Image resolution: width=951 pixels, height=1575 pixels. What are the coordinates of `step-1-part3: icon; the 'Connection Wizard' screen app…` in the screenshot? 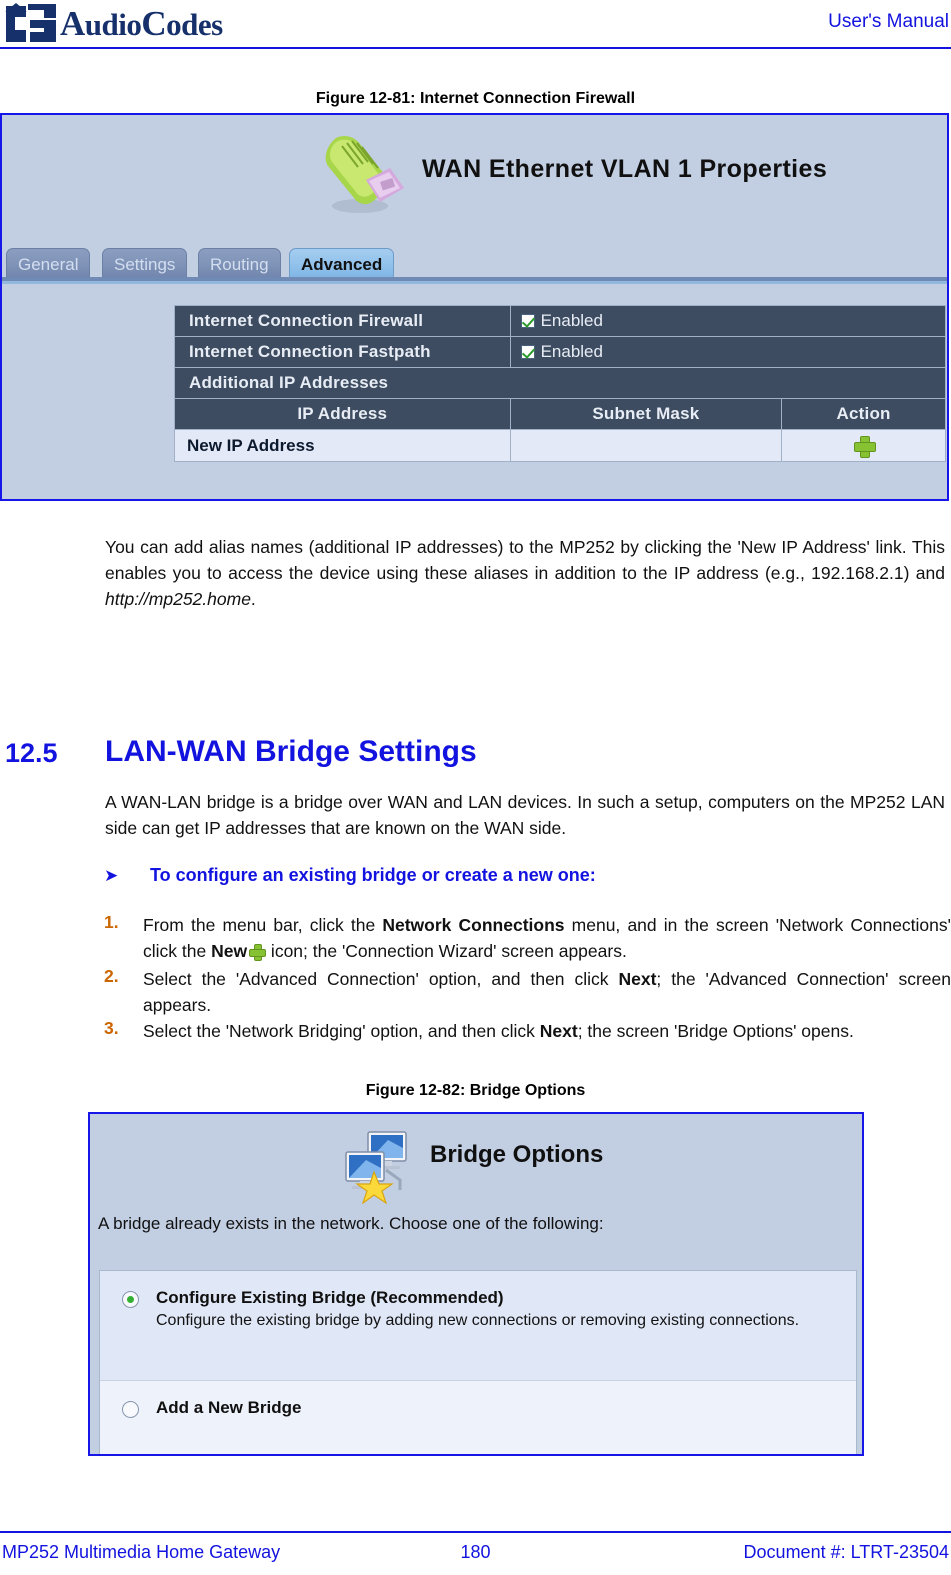 It's located at (446, 951).